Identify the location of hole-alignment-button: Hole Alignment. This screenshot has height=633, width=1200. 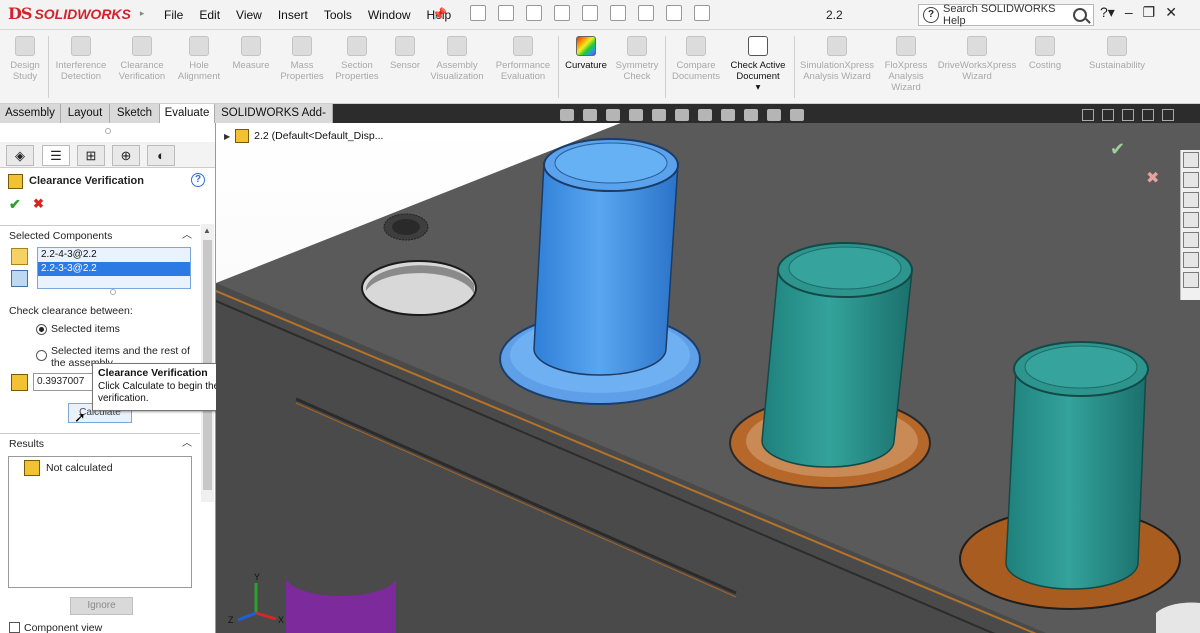
(199, 58).